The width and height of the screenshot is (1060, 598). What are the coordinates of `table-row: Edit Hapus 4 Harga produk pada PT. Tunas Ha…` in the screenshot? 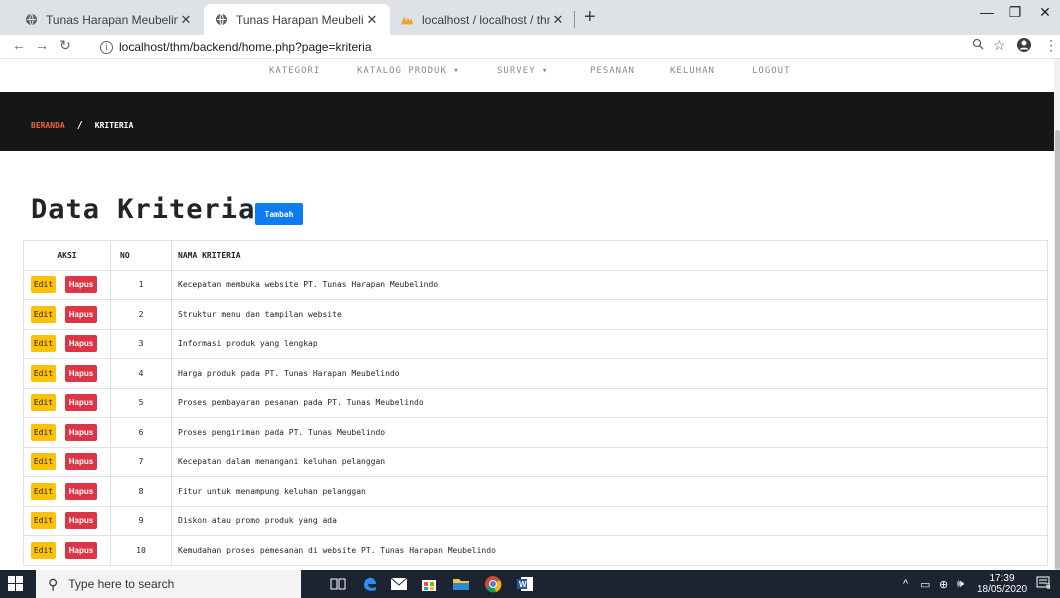 It's located at (535, 373).